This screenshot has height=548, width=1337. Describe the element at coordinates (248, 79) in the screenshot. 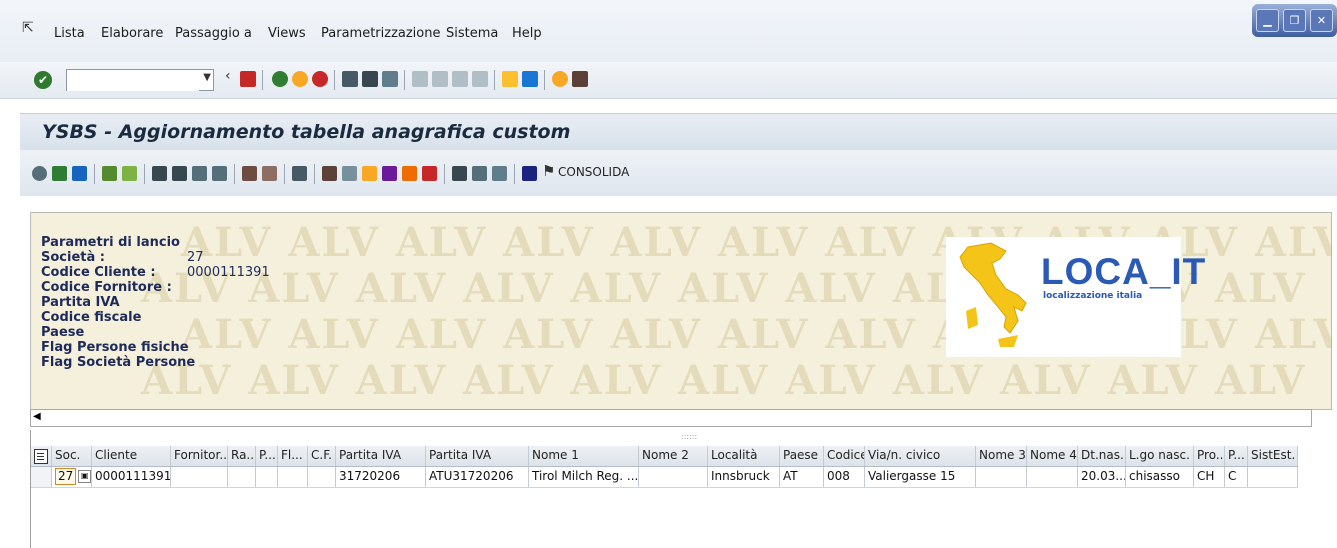

I see `save-icon` at that location.